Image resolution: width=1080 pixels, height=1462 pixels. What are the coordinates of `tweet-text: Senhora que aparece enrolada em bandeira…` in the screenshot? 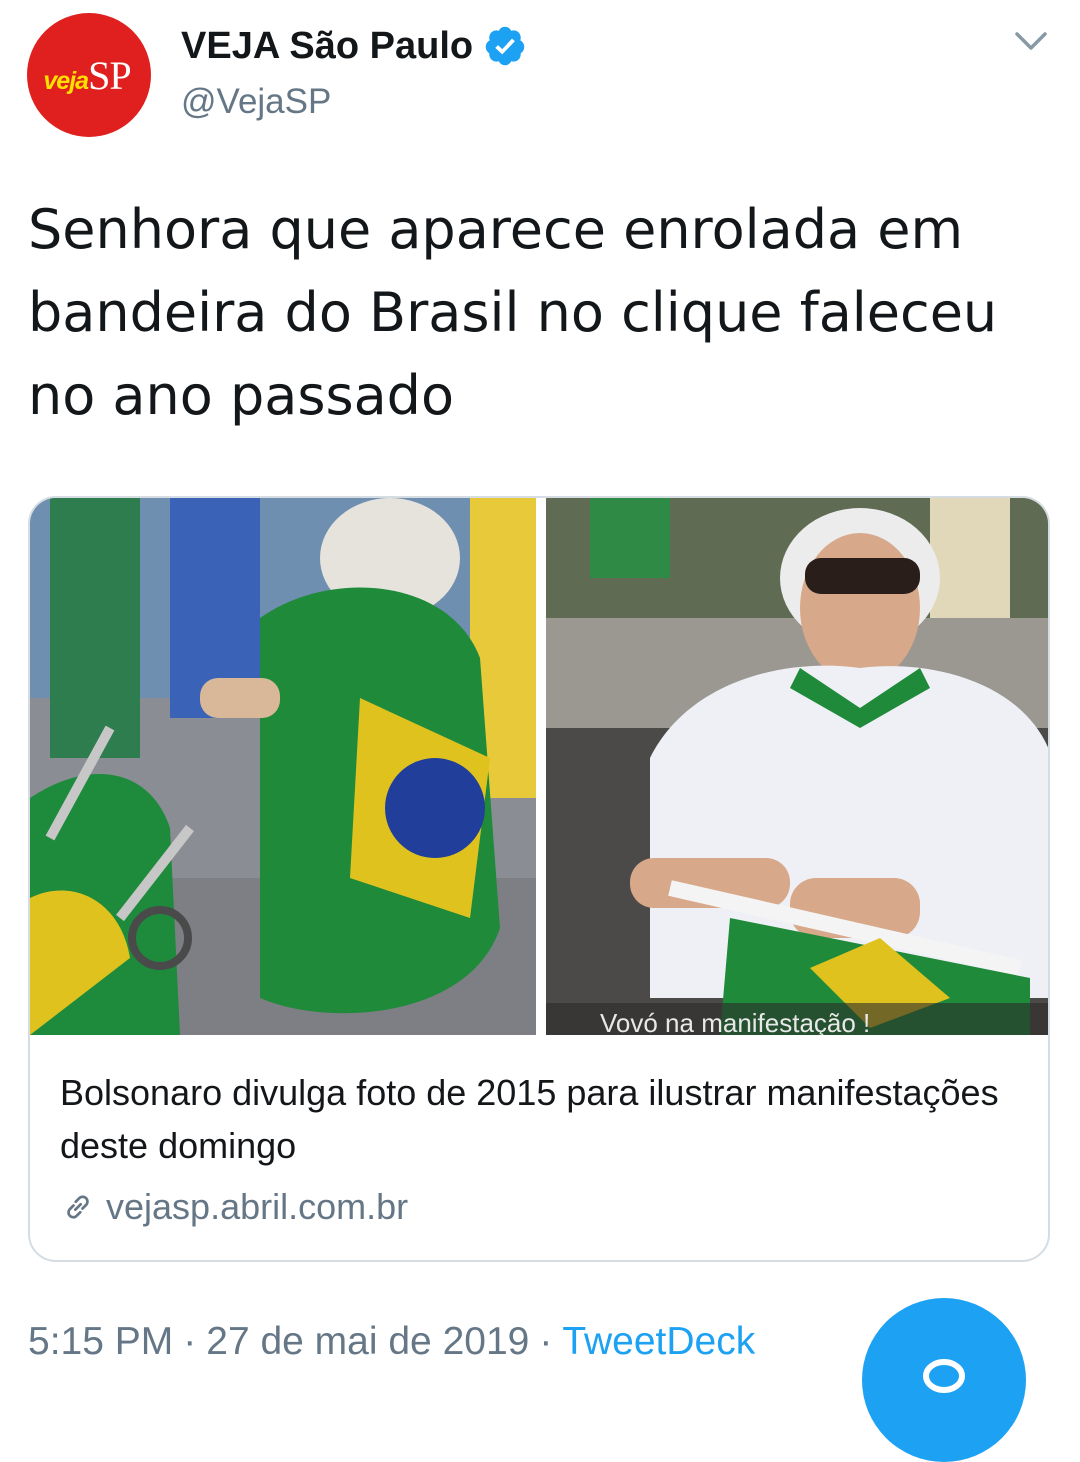 It's located at (513, 312).